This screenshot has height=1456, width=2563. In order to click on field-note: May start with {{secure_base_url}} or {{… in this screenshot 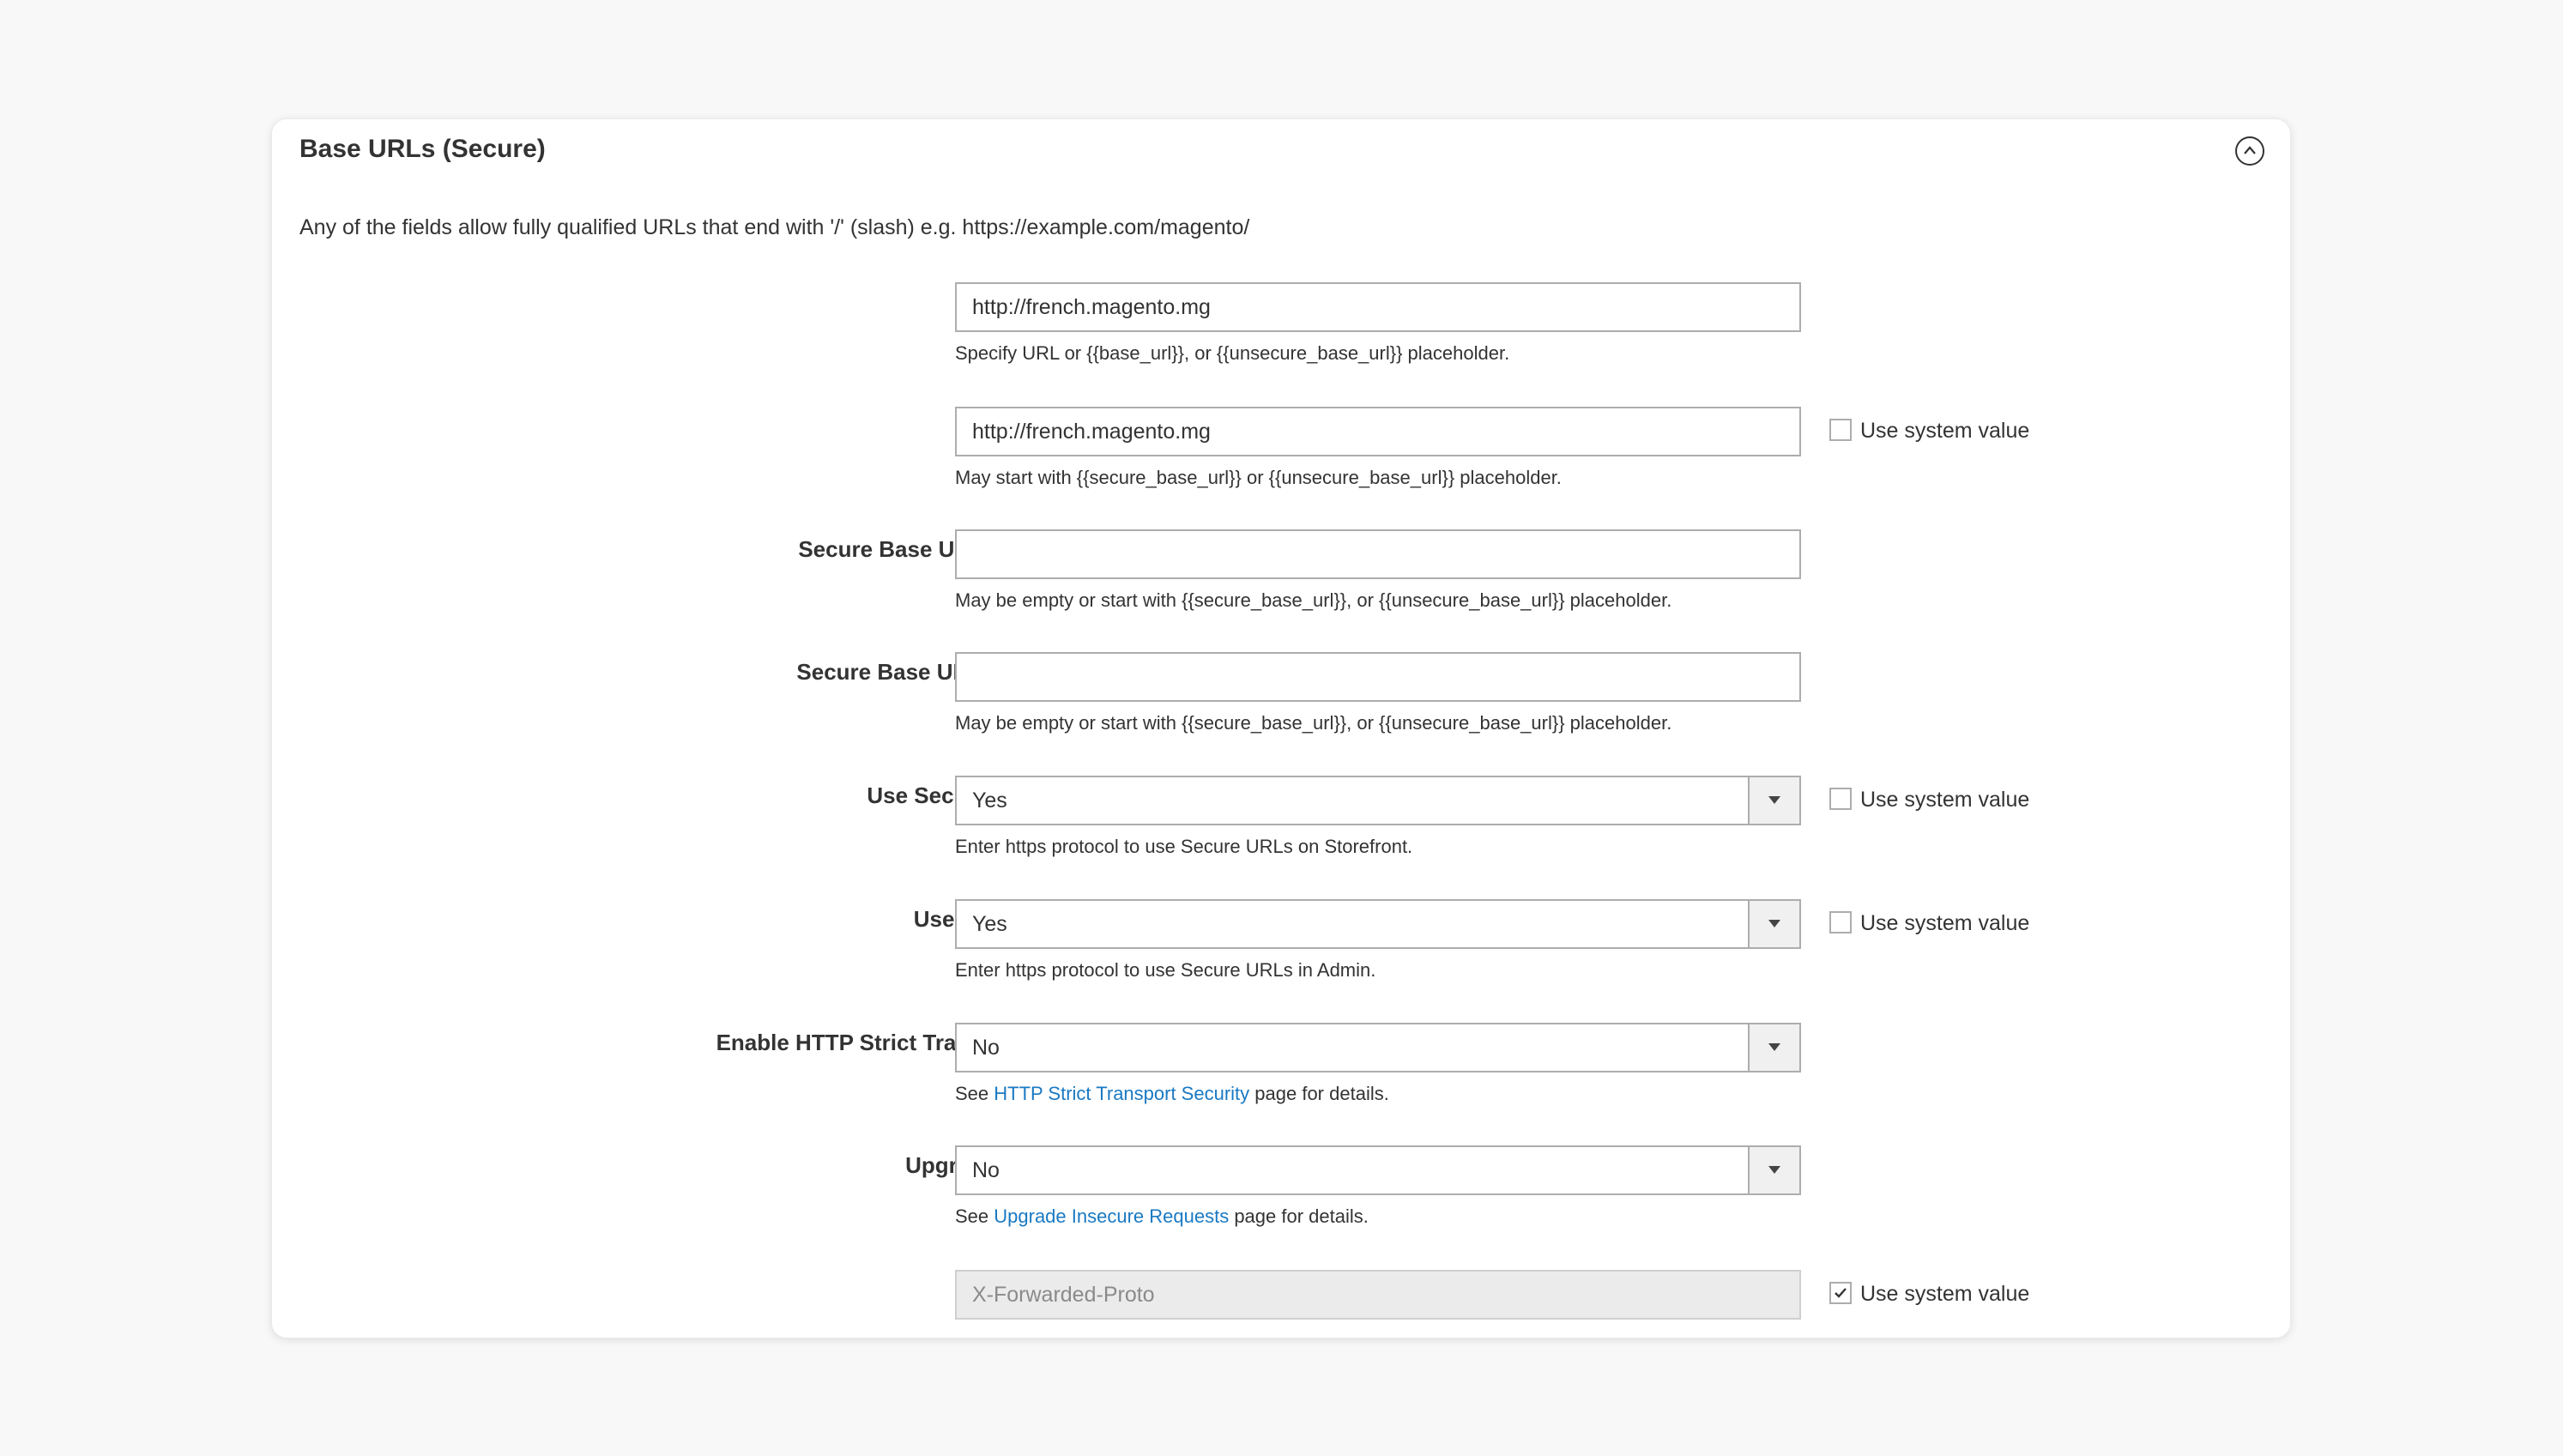, I will do `click(1258, 477)`.